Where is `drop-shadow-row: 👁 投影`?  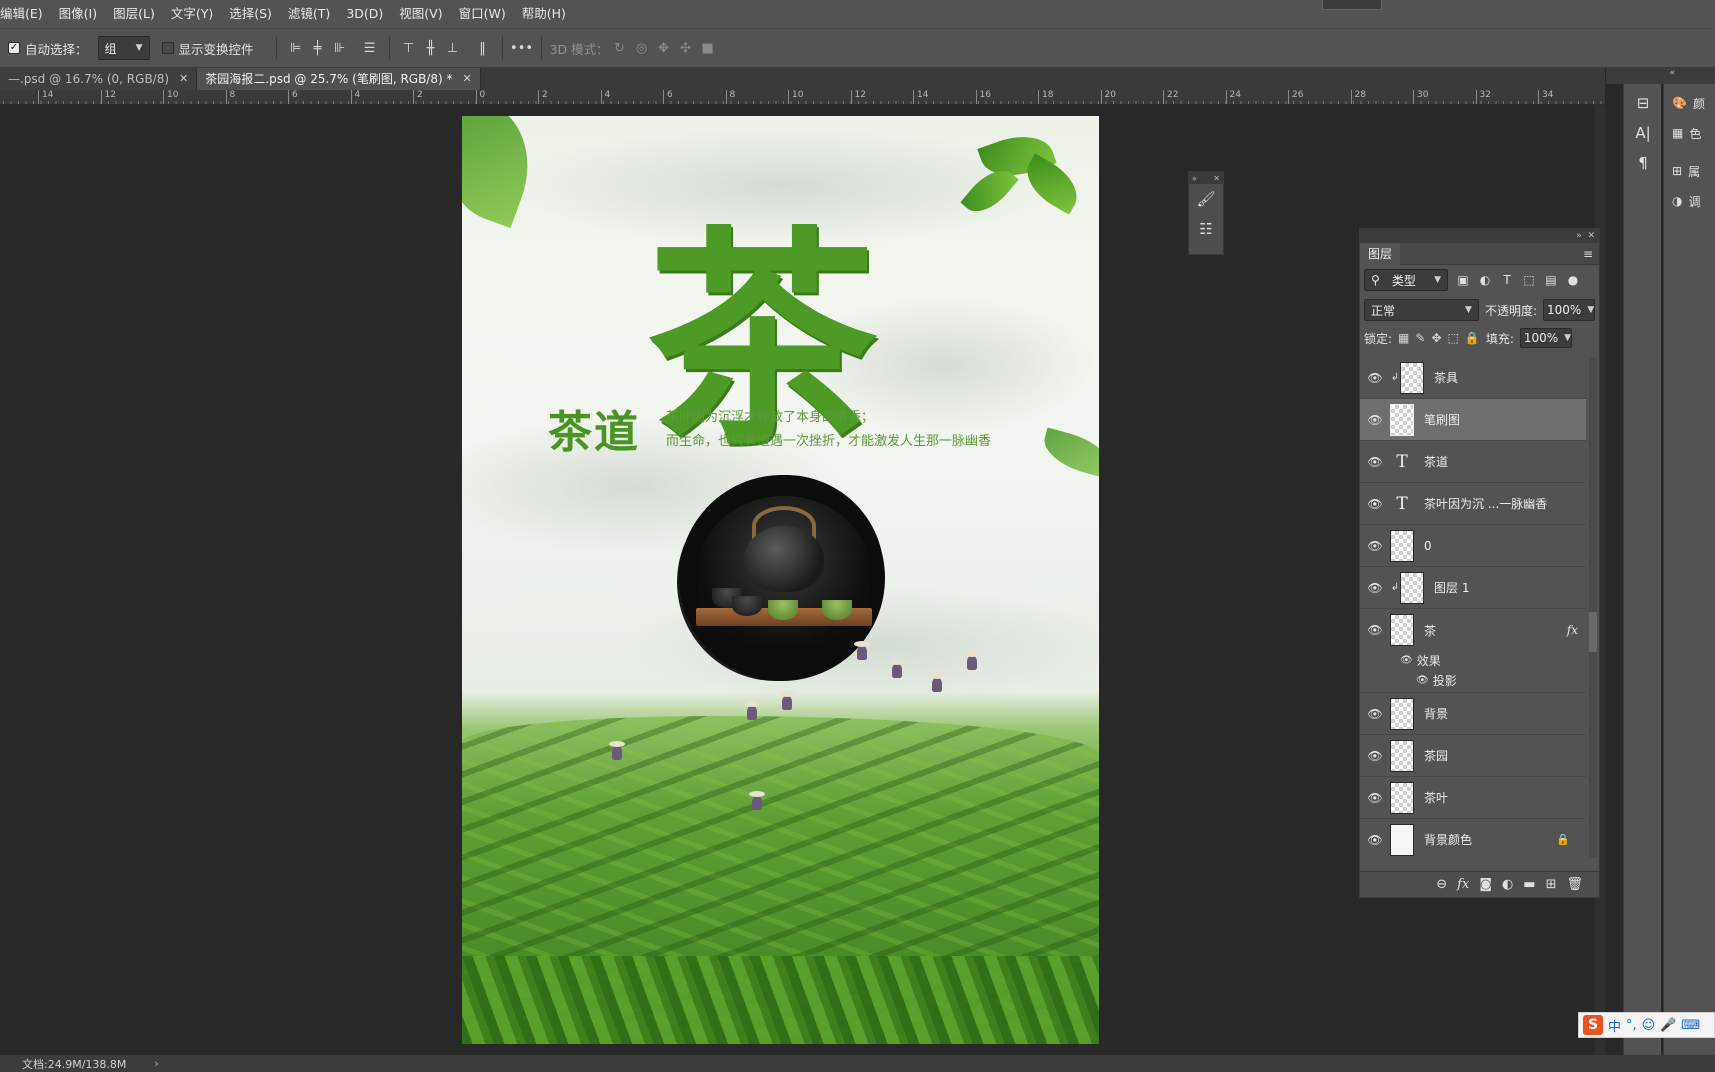
drop-shadow-row: 👁 投影 is located at coordinates (1473, 681).